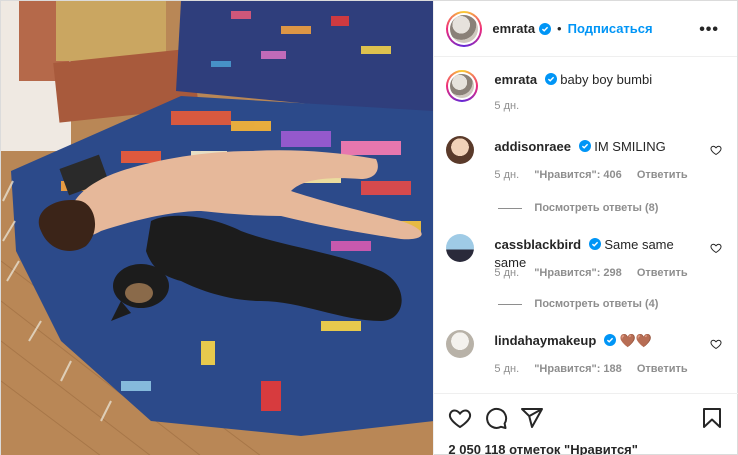 This screenshot has width=738, height=455. I want to click on comment-icon, so click(496, 418).